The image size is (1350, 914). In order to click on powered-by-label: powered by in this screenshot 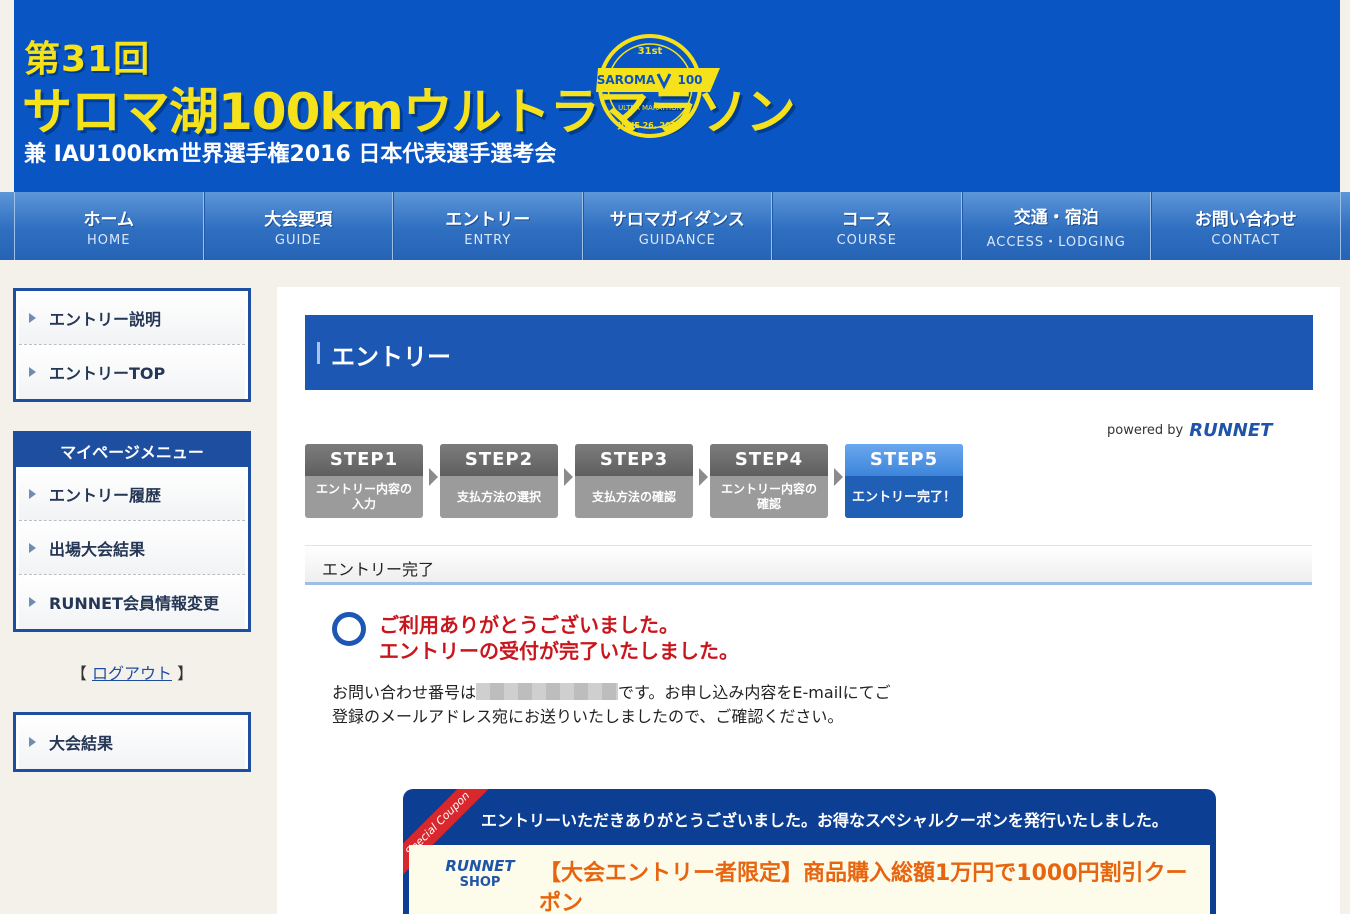, I will do `click(1145, 430)`.